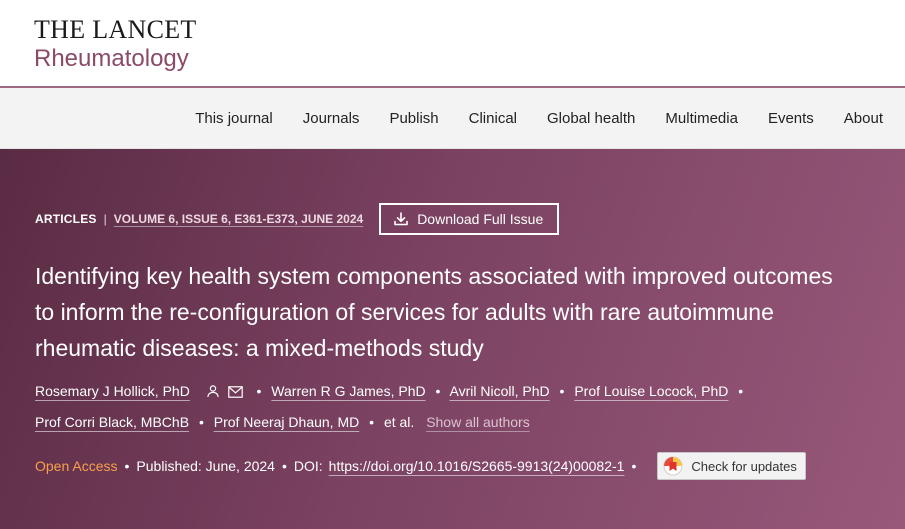 This screenshot has height=529, width=905. Describe the element at coordinates (115, 29) in the screenshot. I see `logo-title: THE LANCET` at that location.